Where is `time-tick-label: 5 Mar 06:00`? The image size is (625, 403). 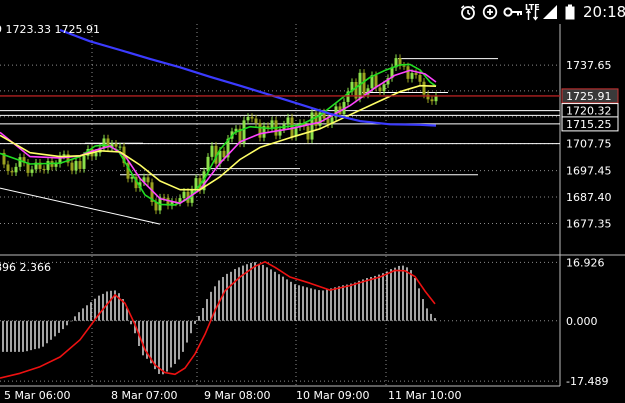
time-tick-label: 5 Mar 06:00 is located at coordinates (37, 395).